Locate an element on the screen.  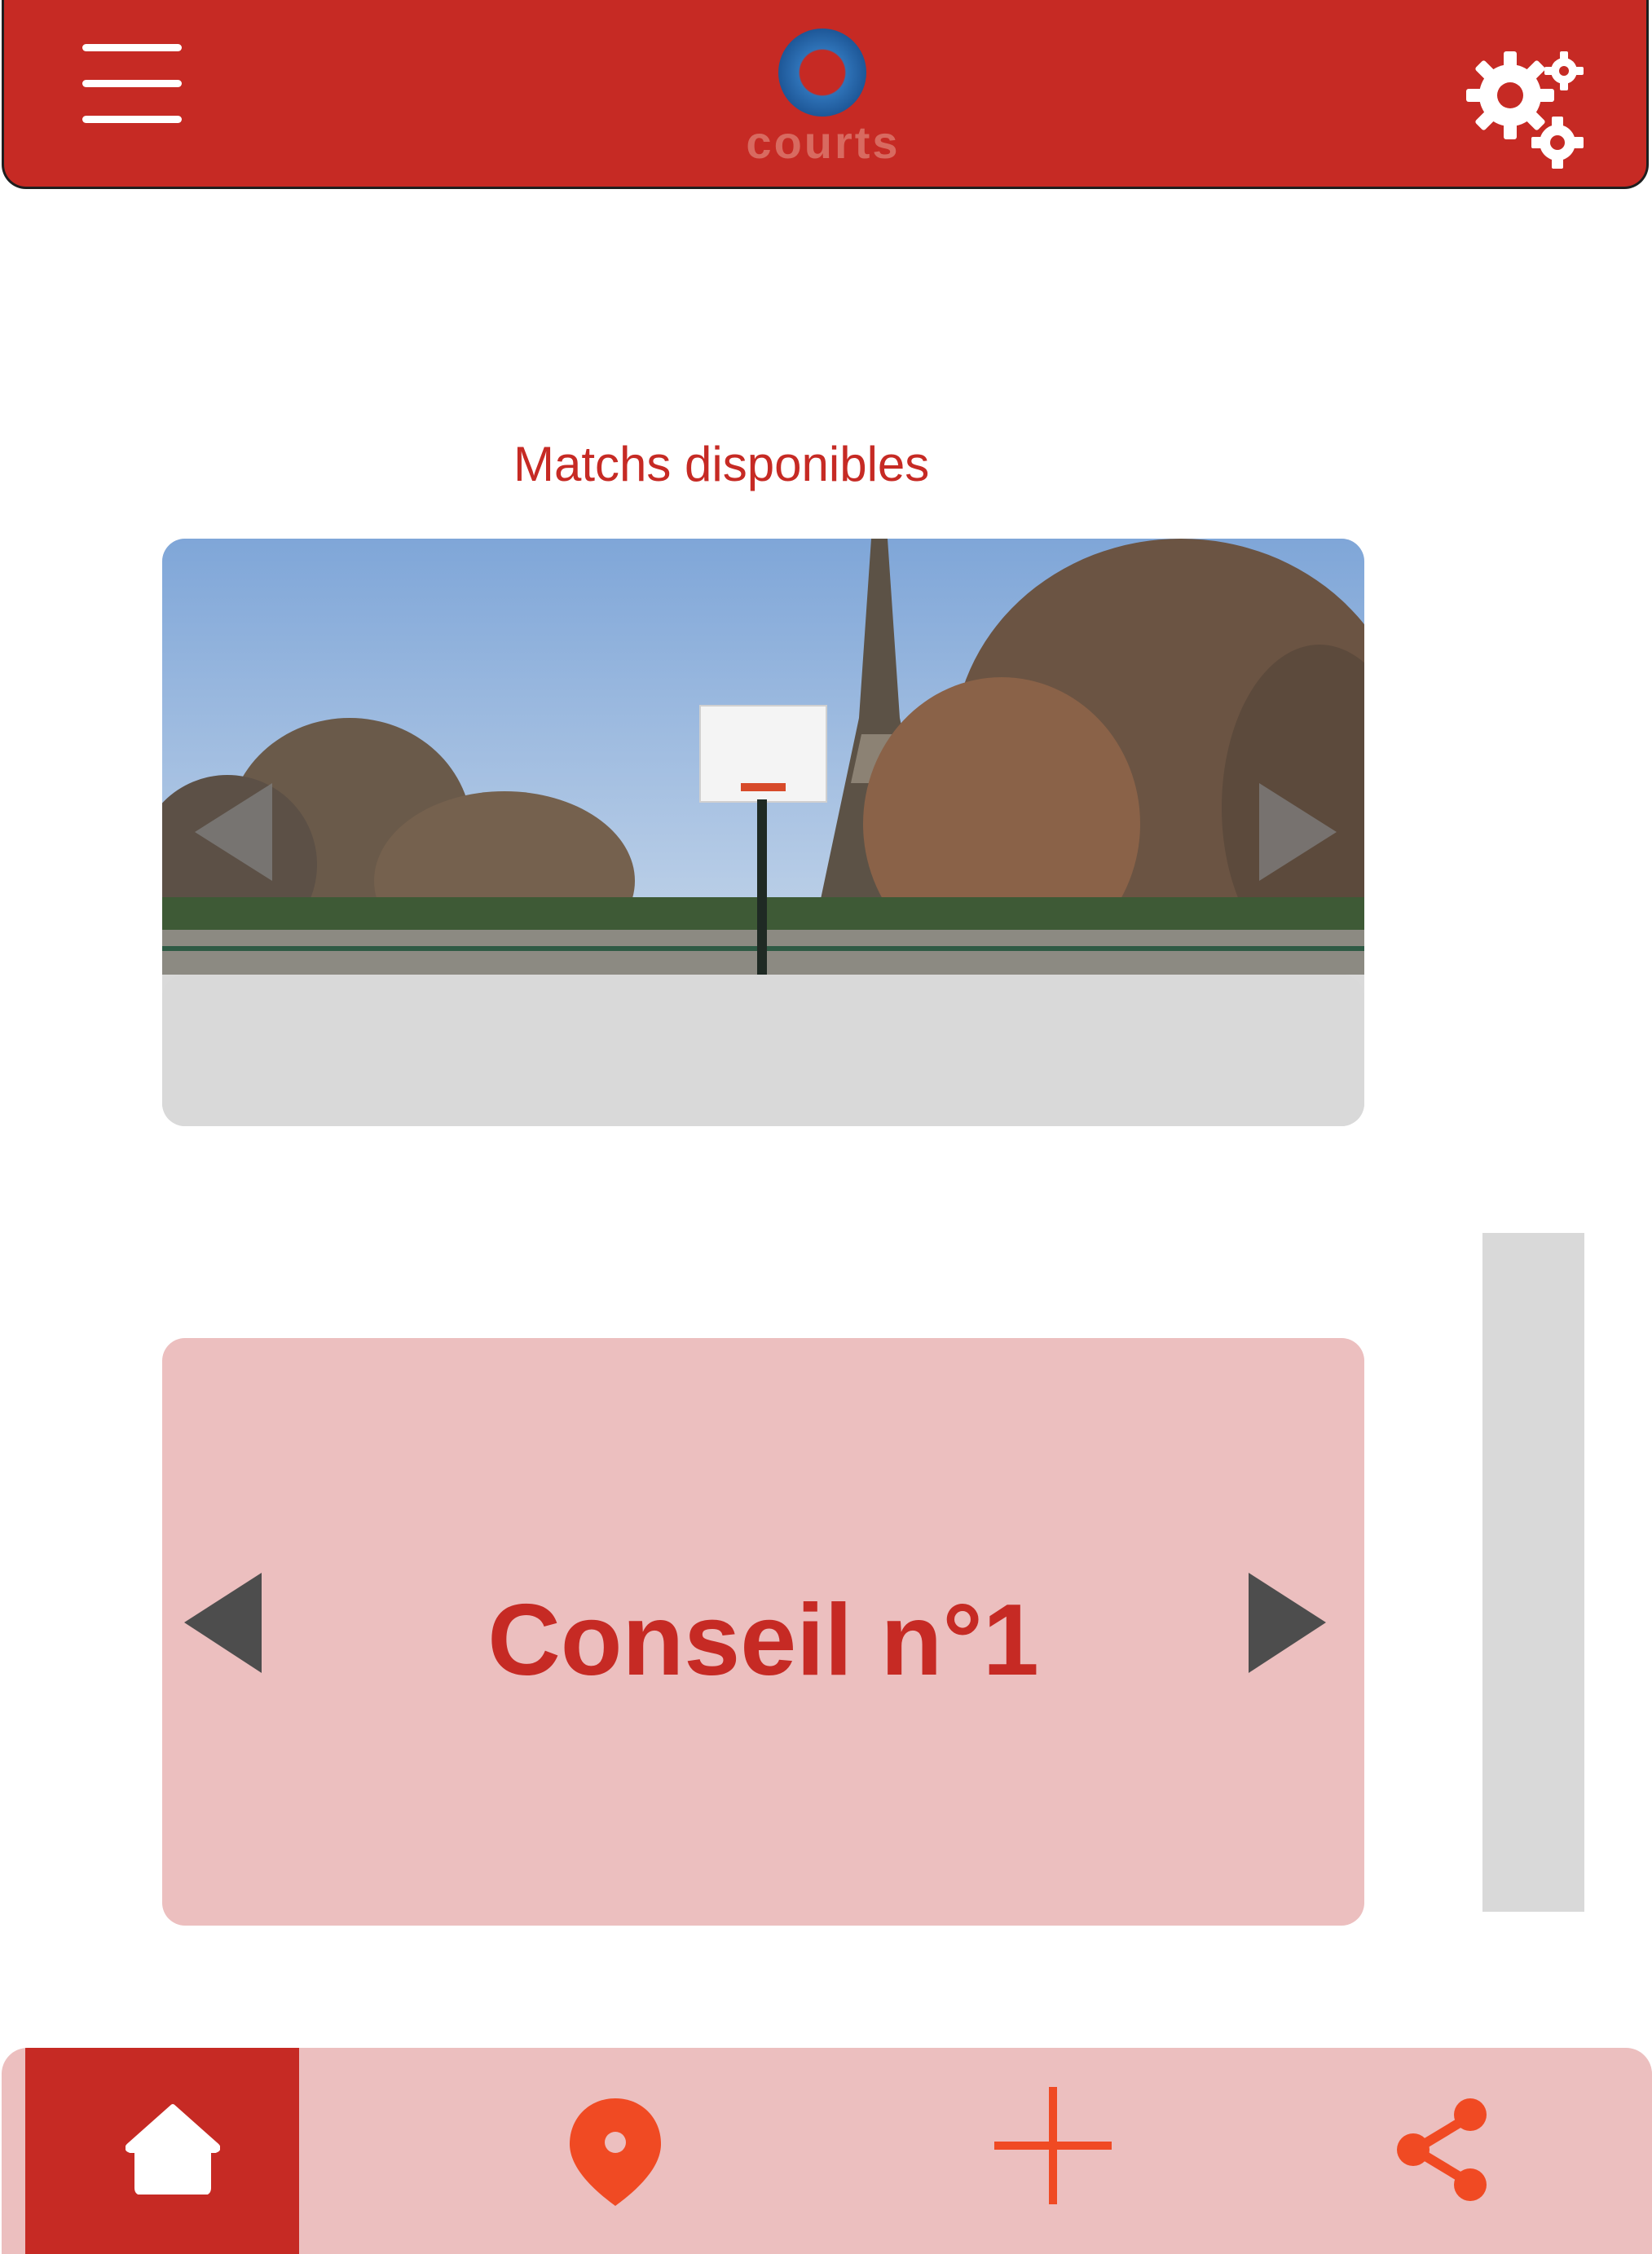
logo-text: courts is located at coordinates (824, 142).